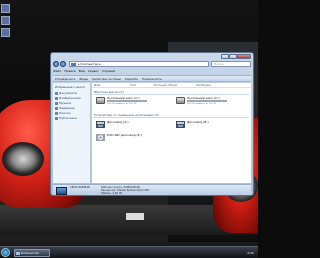  What do you see at coordinates (165, 85) in the screenshot?
I see `column-total-size: Полный объем` at bounding box center [165, 85].